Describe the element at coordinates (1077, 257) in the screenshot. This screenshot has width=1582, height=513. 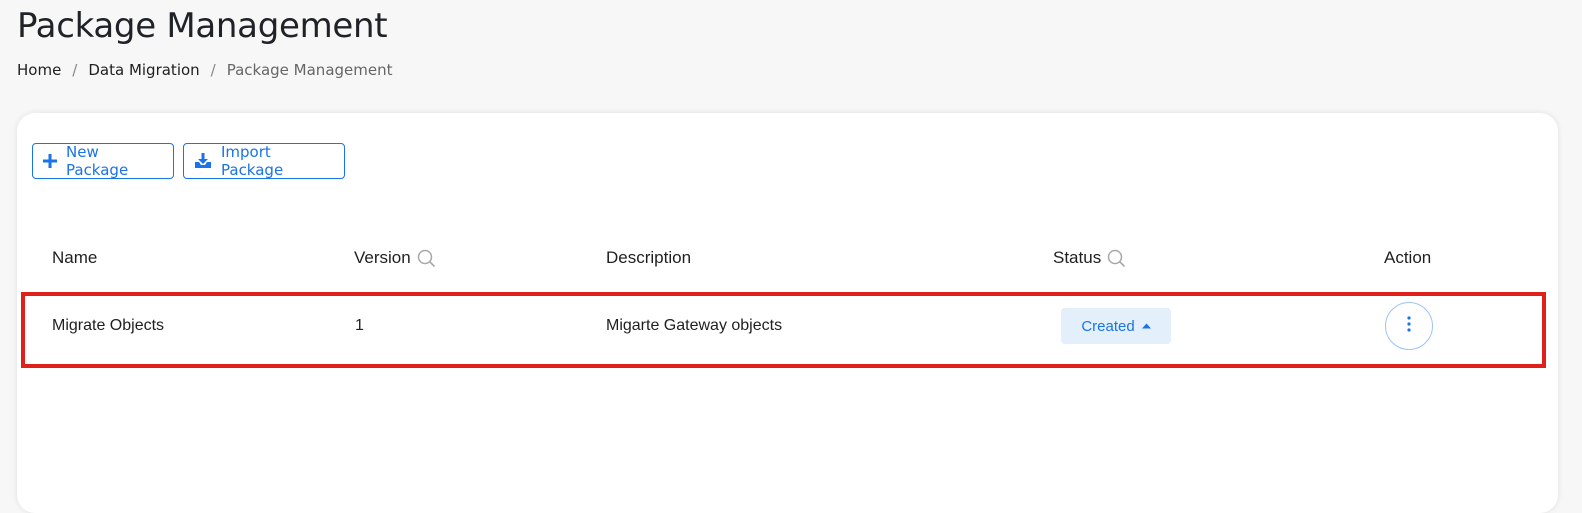
I see `column-header-label: Status` at that location.